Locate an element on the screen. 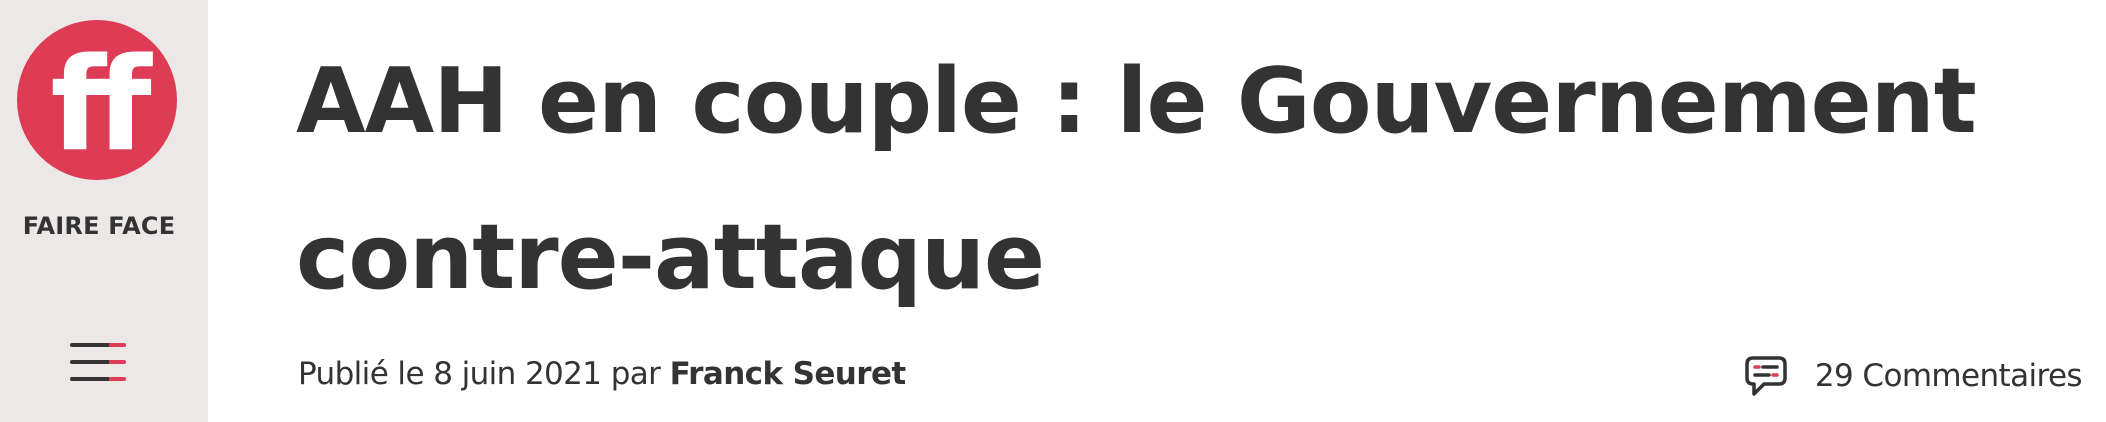 This screenshot has width=2106, height=422. comments-count: 29 Commentaires is located at coordinates (1948, 376).